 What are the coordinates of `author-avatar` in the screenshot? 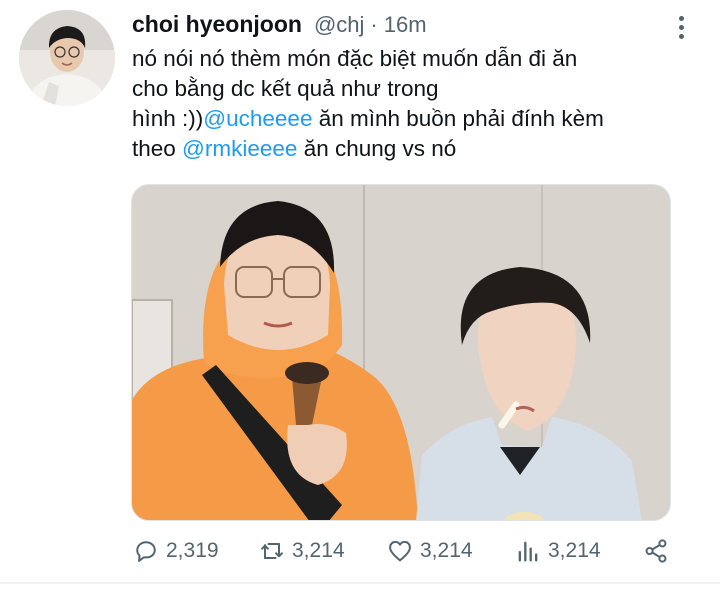 It's located at (67, 58).